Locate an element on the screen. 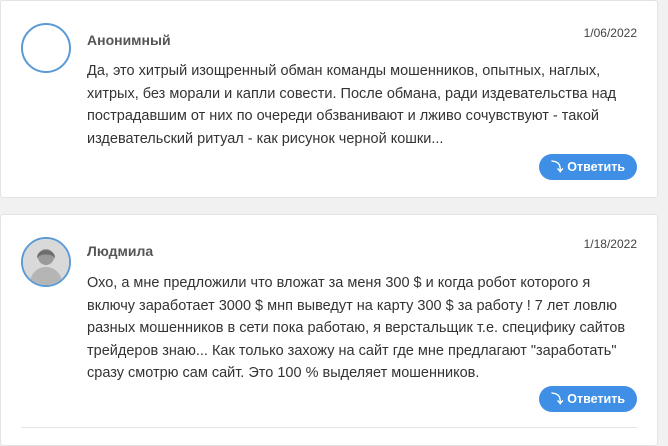 The width and height of the screenshot is (668, 446). comment-author: Анонимный is located at coordinates (129, 40).